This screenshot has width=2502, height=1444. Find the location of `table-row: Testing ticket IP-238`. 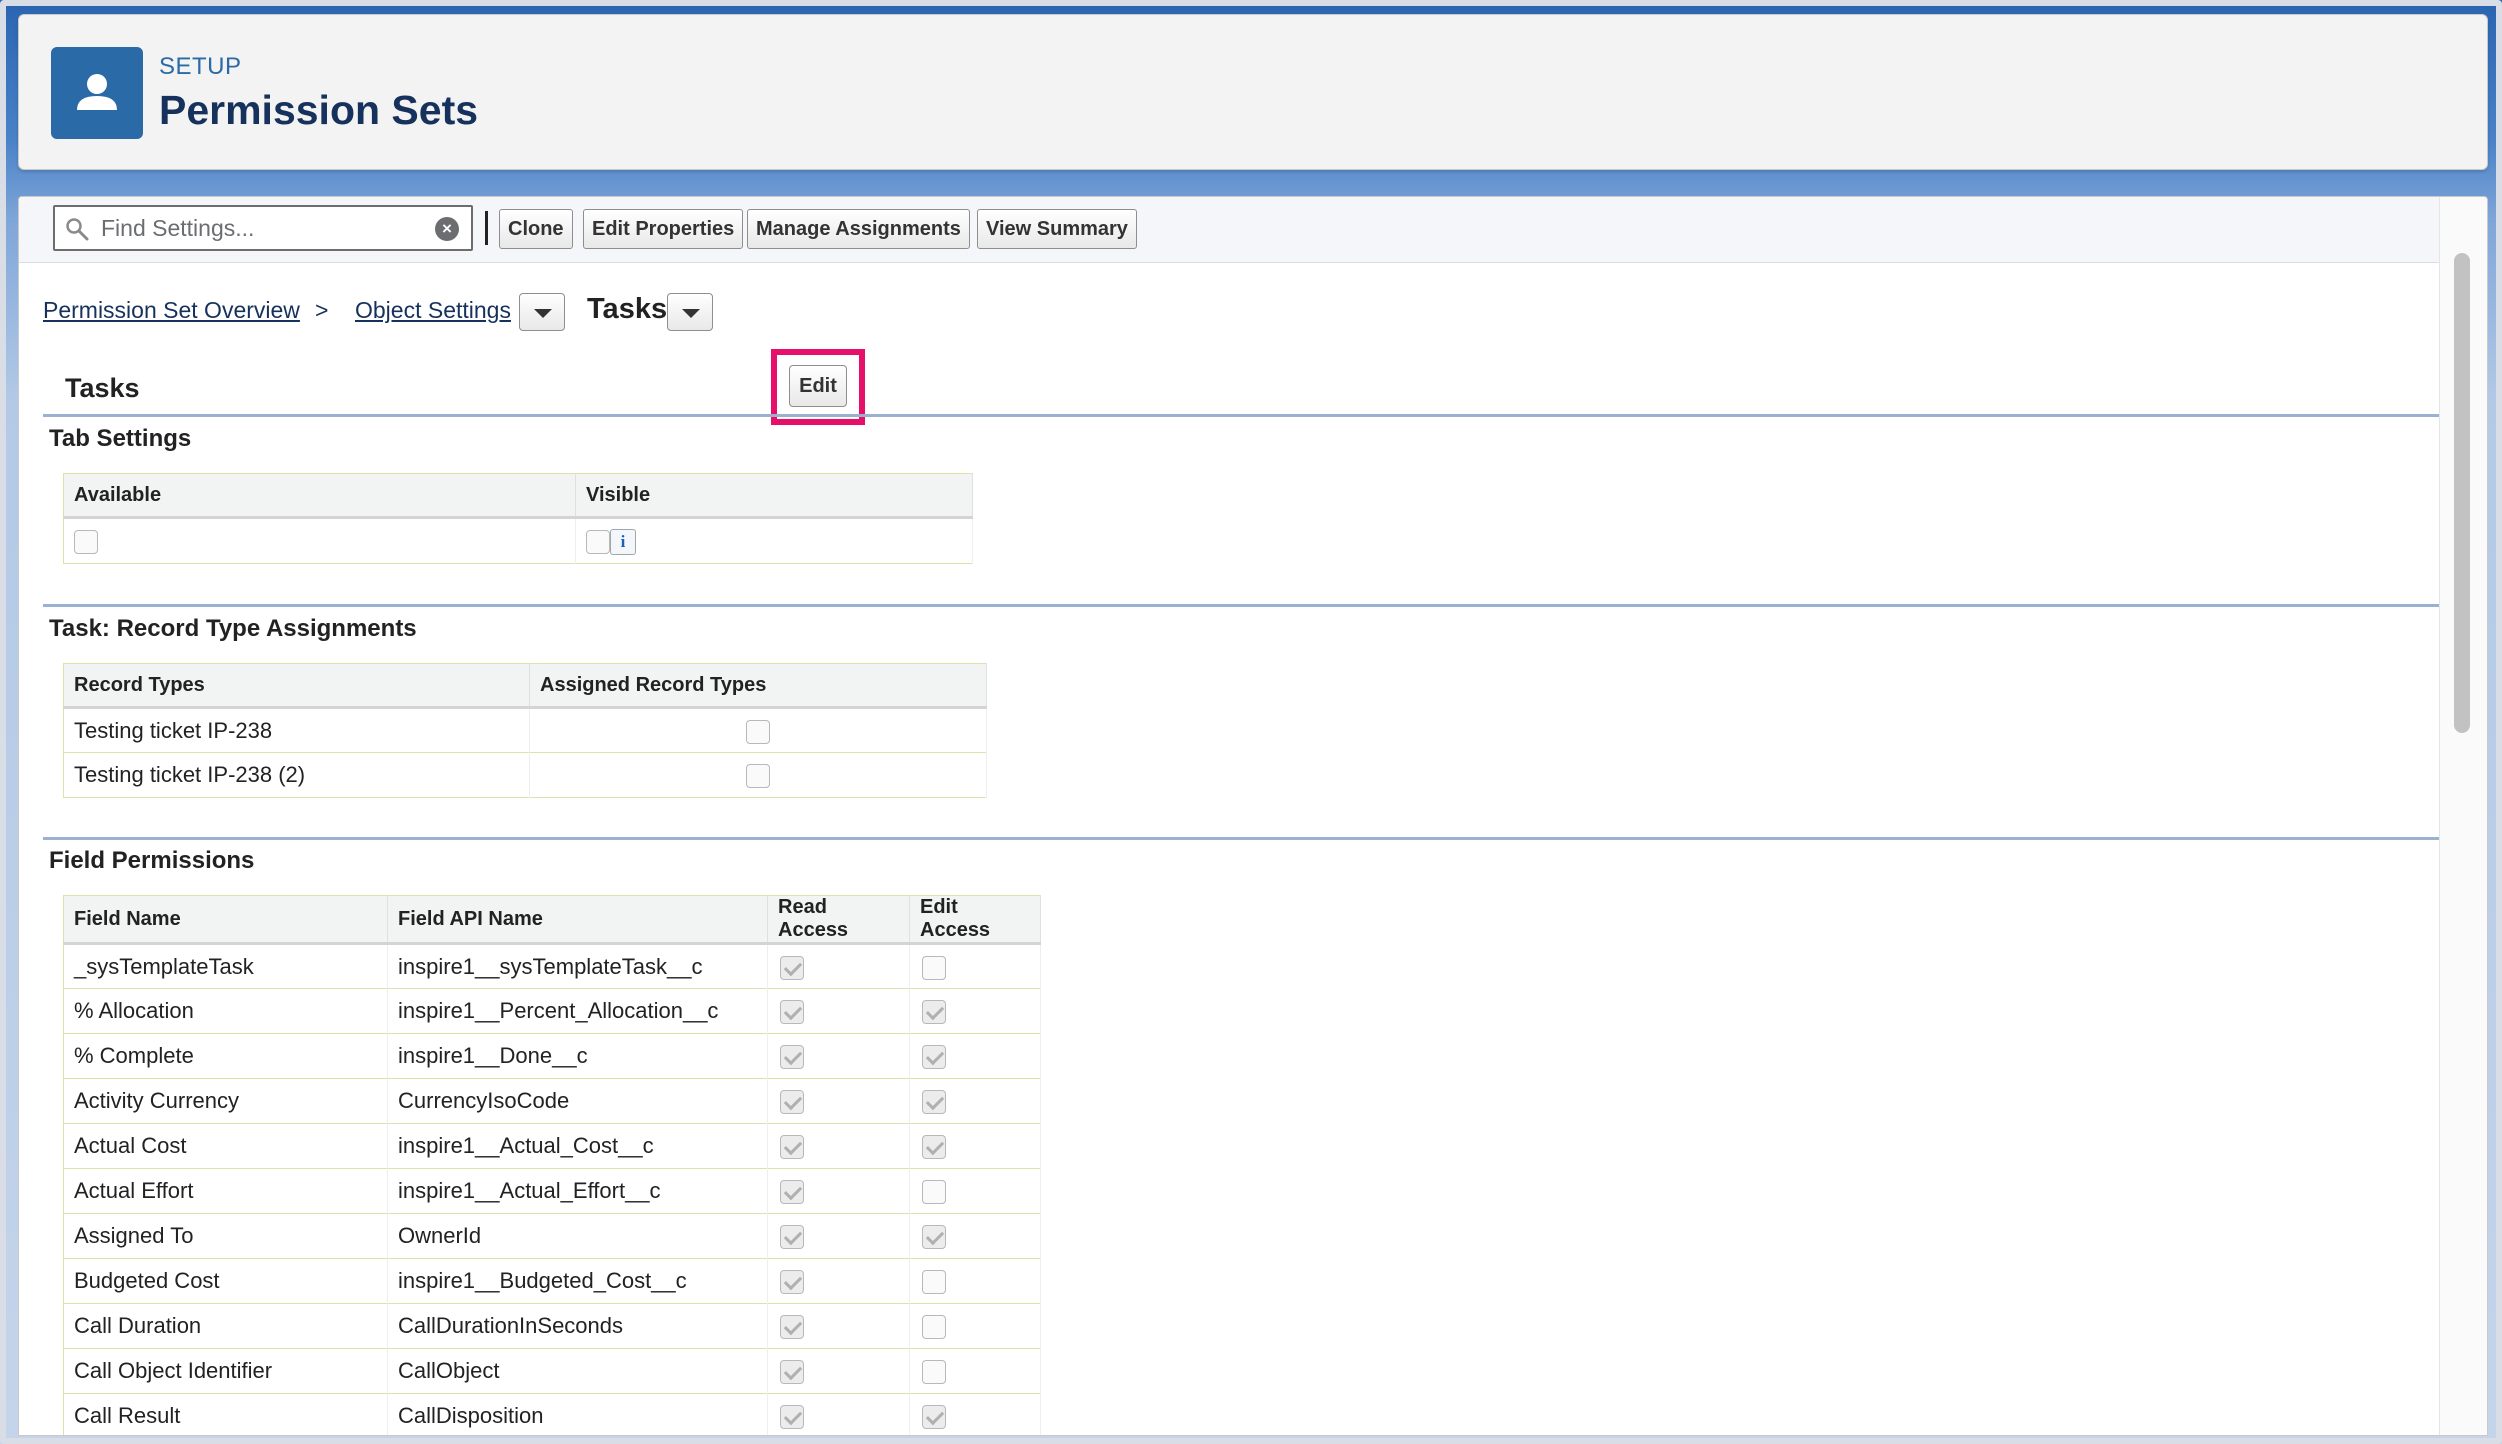

table-row: Testing ticket IP-238 is located at coordinates (525, 730).